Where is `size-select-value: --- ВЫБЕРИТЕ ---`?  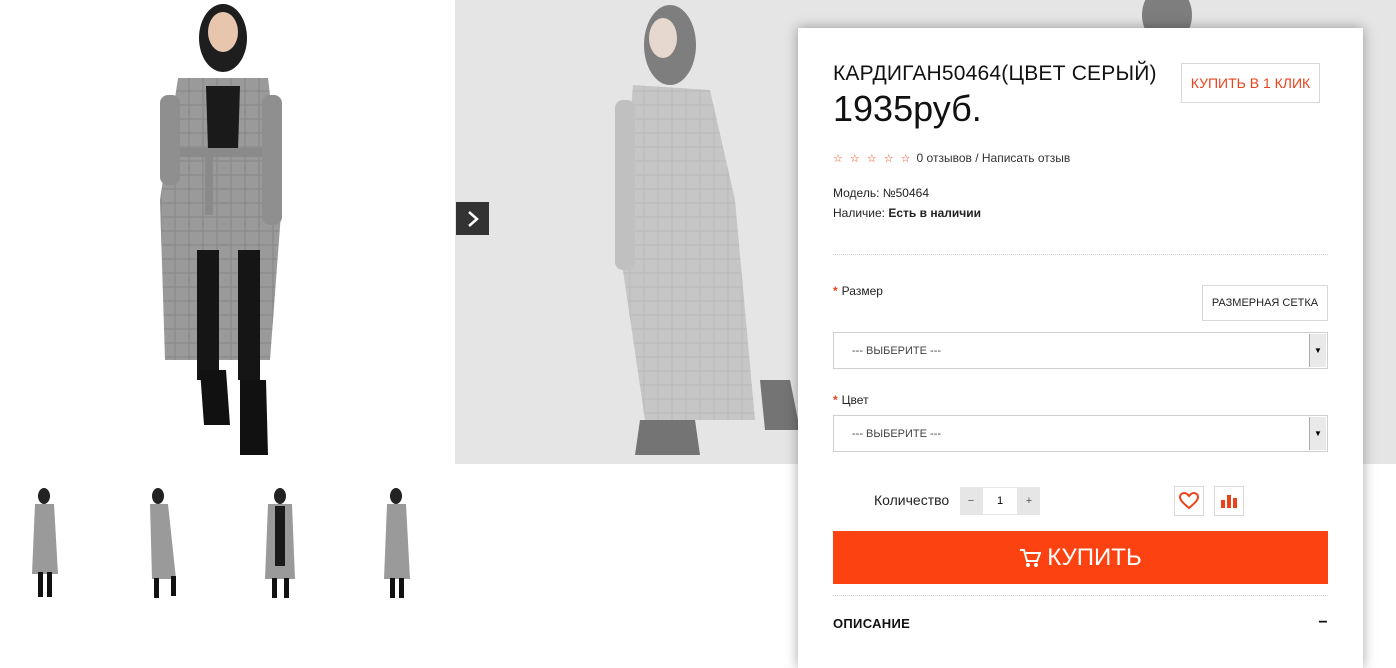 size-select-value: --- ВЫБЕРИТЕ --- is located at coordinates (897, 350).